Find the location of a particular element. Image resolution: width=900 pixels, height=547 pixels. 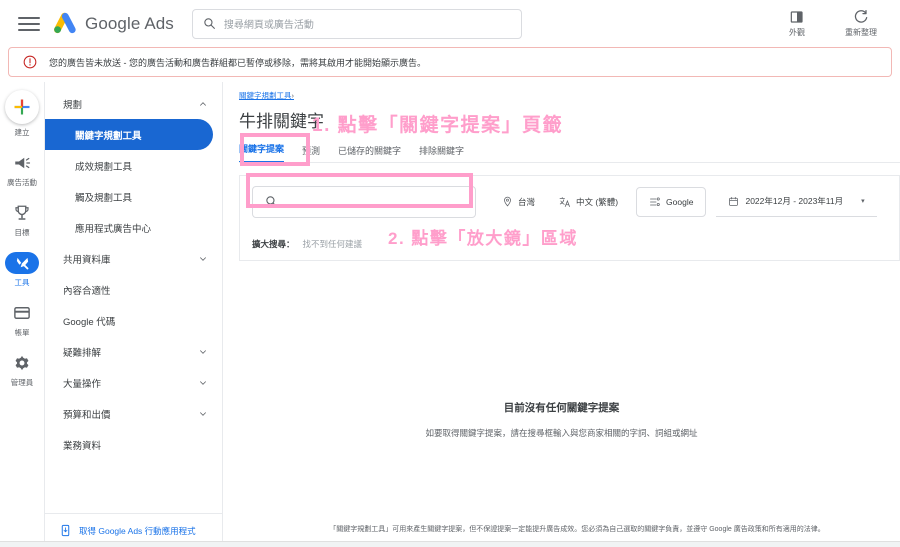

location-filter: 台灣 is located at coordinates (518, 202).